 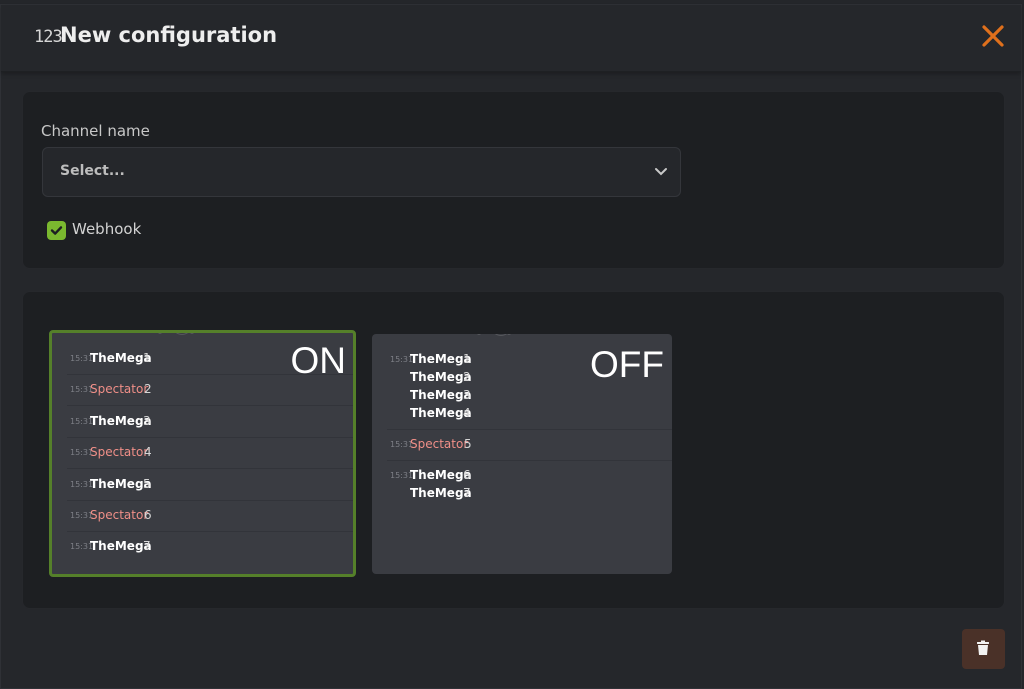 What do you see at coordinates (210, 390) in the screenshot?
I see `chat-message: 15:31 Spectator 2` at bounding box center [210, 390].